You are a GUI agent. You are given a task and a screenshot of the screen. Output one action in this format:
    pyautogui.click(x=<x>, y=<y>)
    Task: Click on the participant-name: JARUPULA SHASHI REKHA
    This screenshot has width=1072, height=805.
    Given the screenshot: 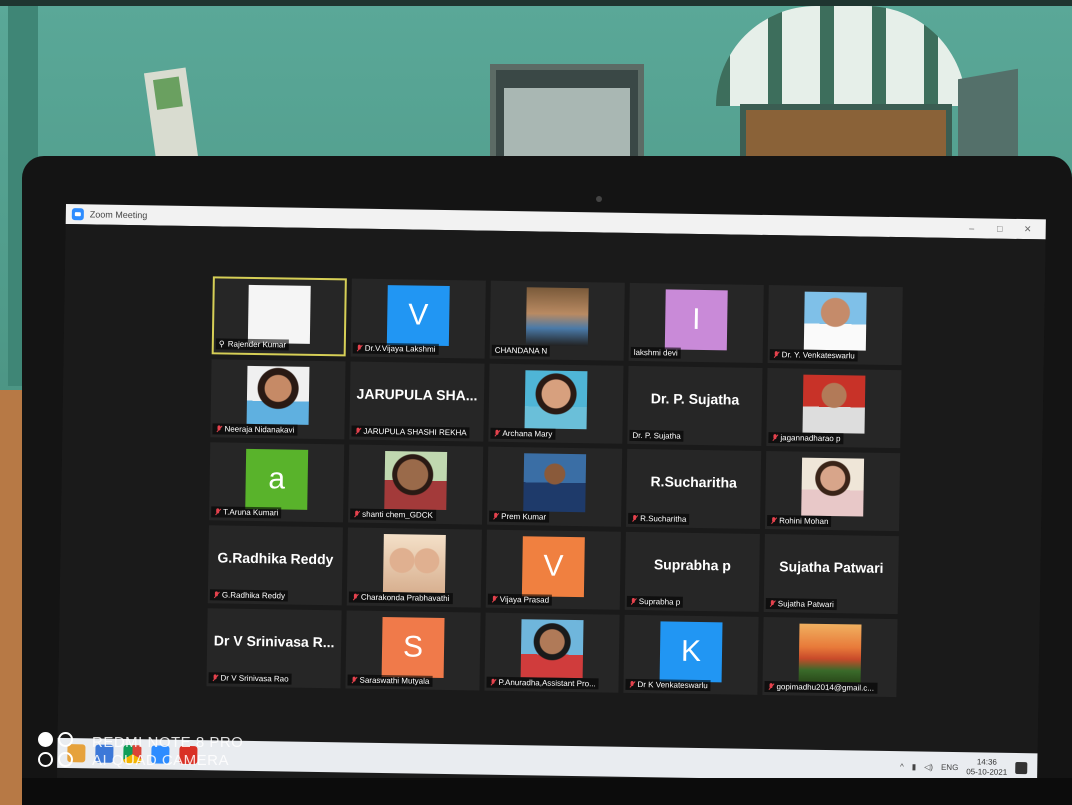 What is the action you would take?
    pyautogui.click(x=415, y=432)
    